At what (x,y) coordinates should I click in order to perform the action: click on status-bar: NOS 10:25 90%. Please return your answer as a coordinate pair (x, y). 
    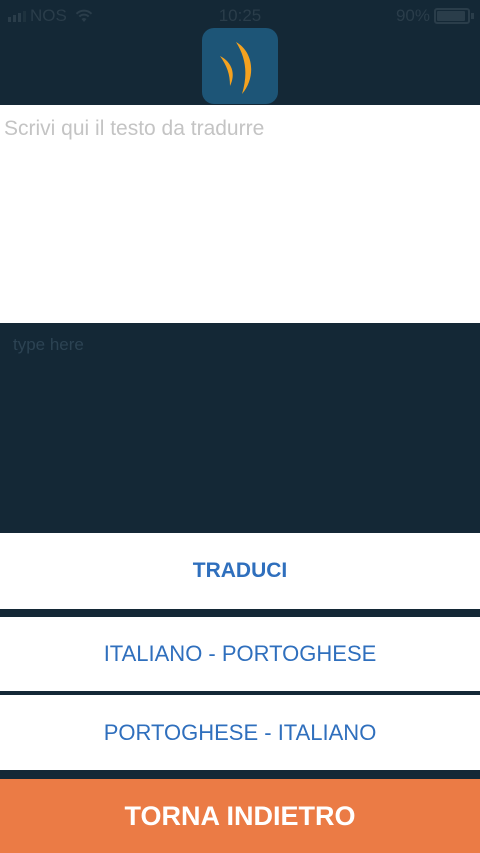
    Looking at the image, I should click on (240, 15).